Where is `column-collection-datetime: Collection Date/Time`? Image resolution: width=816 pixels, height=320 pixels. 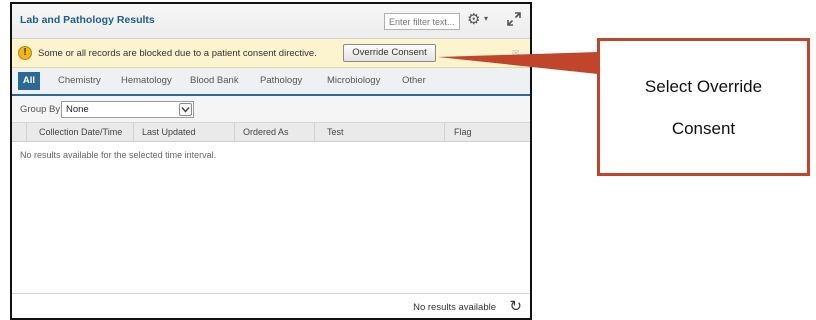 column-collection-datetime: Collection Date/Time is located at coordinates (80, 132).